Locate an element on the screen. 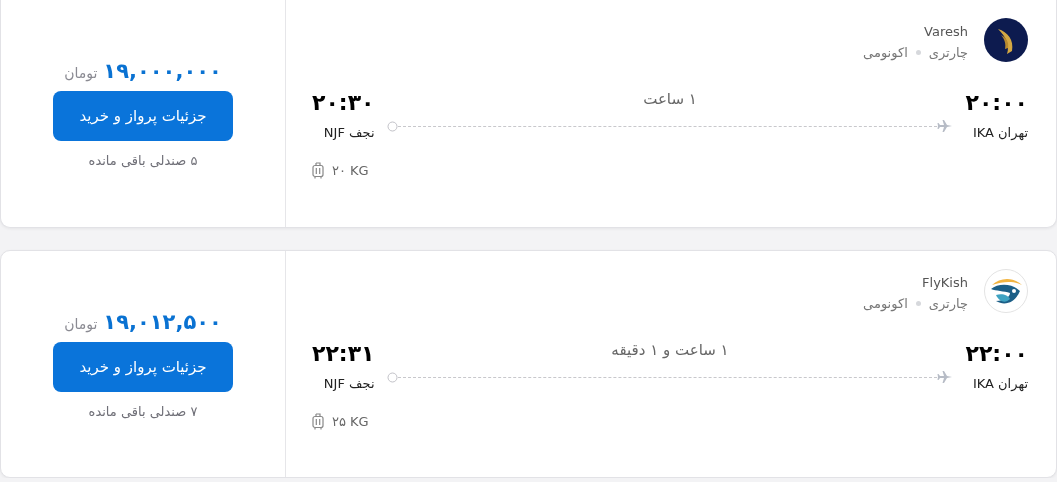  departure-time: ۲۲:۰۰ is located at coordinates (996, 353).